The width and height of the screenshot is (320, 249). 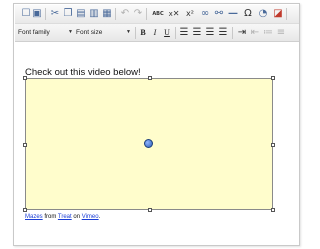 What do you see at coordinates (150, 210) in the screenshot?
I see `resize-handle-bottom` at bounding box center [150, 210].